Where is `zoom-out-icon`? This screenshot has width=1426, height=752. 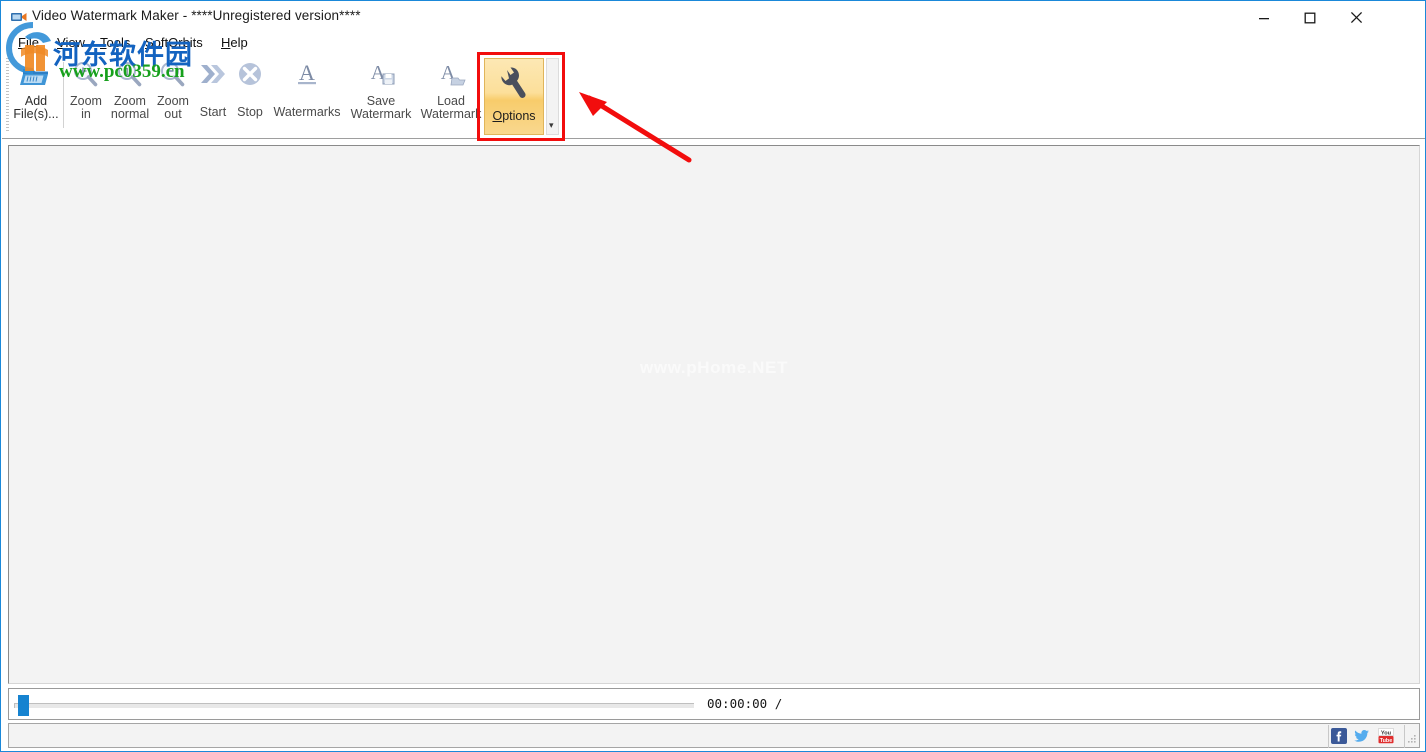 zoom-out-icon is located at coordinates (173, 75).